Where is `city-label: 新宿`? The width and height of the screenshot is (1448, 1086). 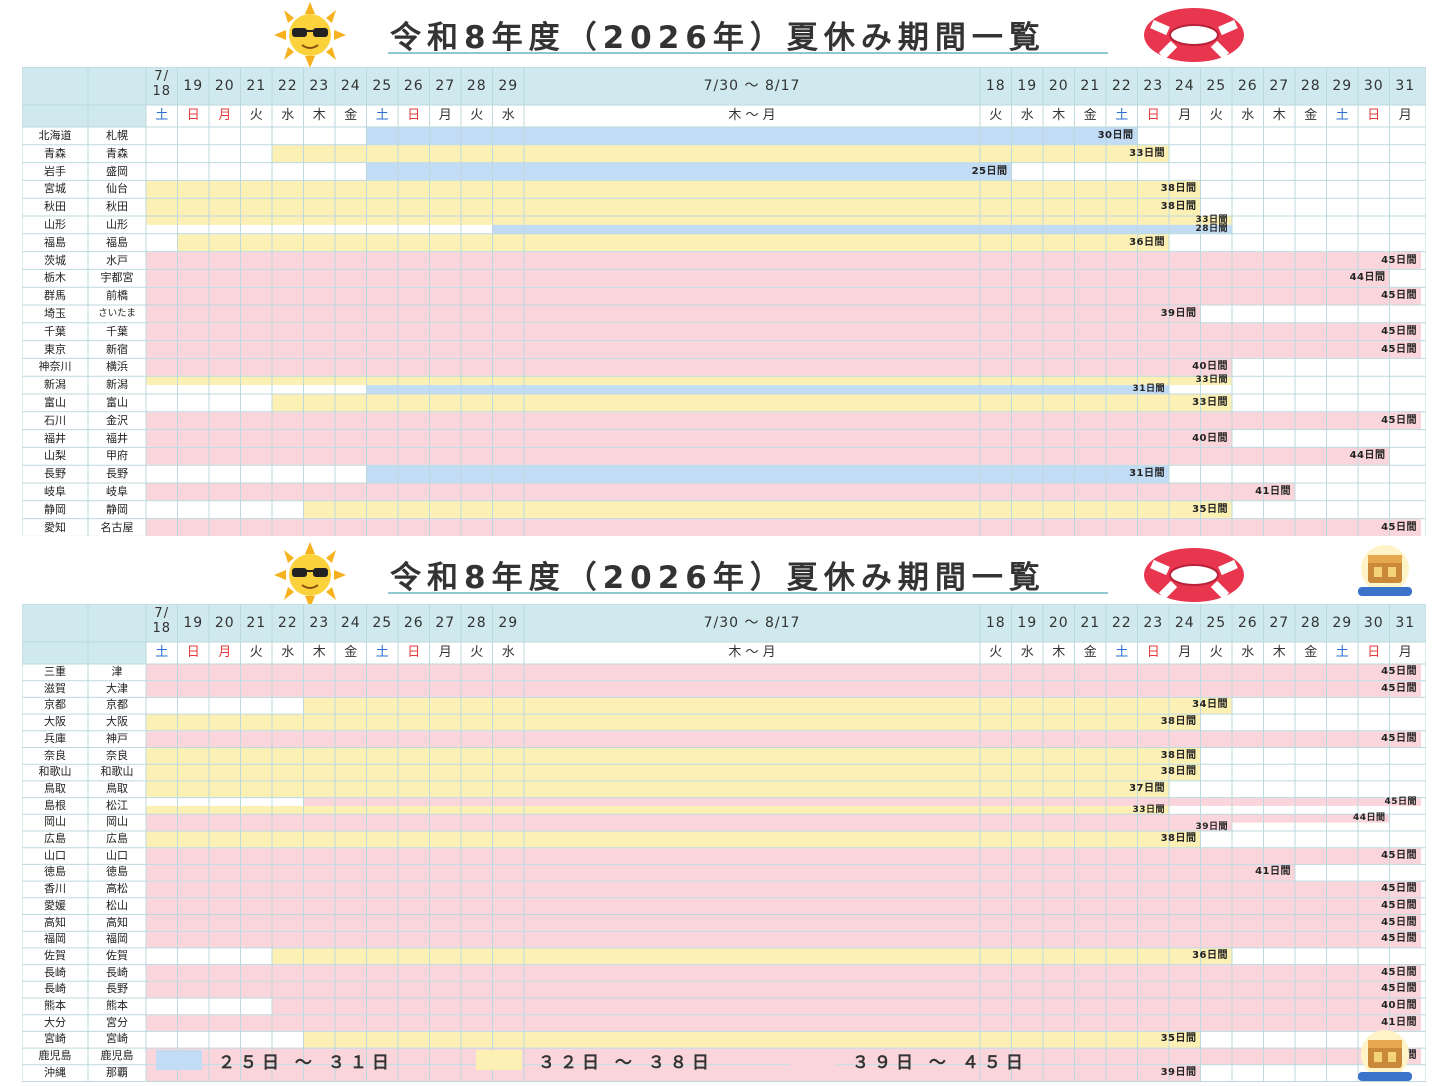 city-label: 新宿 is located at coordinates (117, 349).